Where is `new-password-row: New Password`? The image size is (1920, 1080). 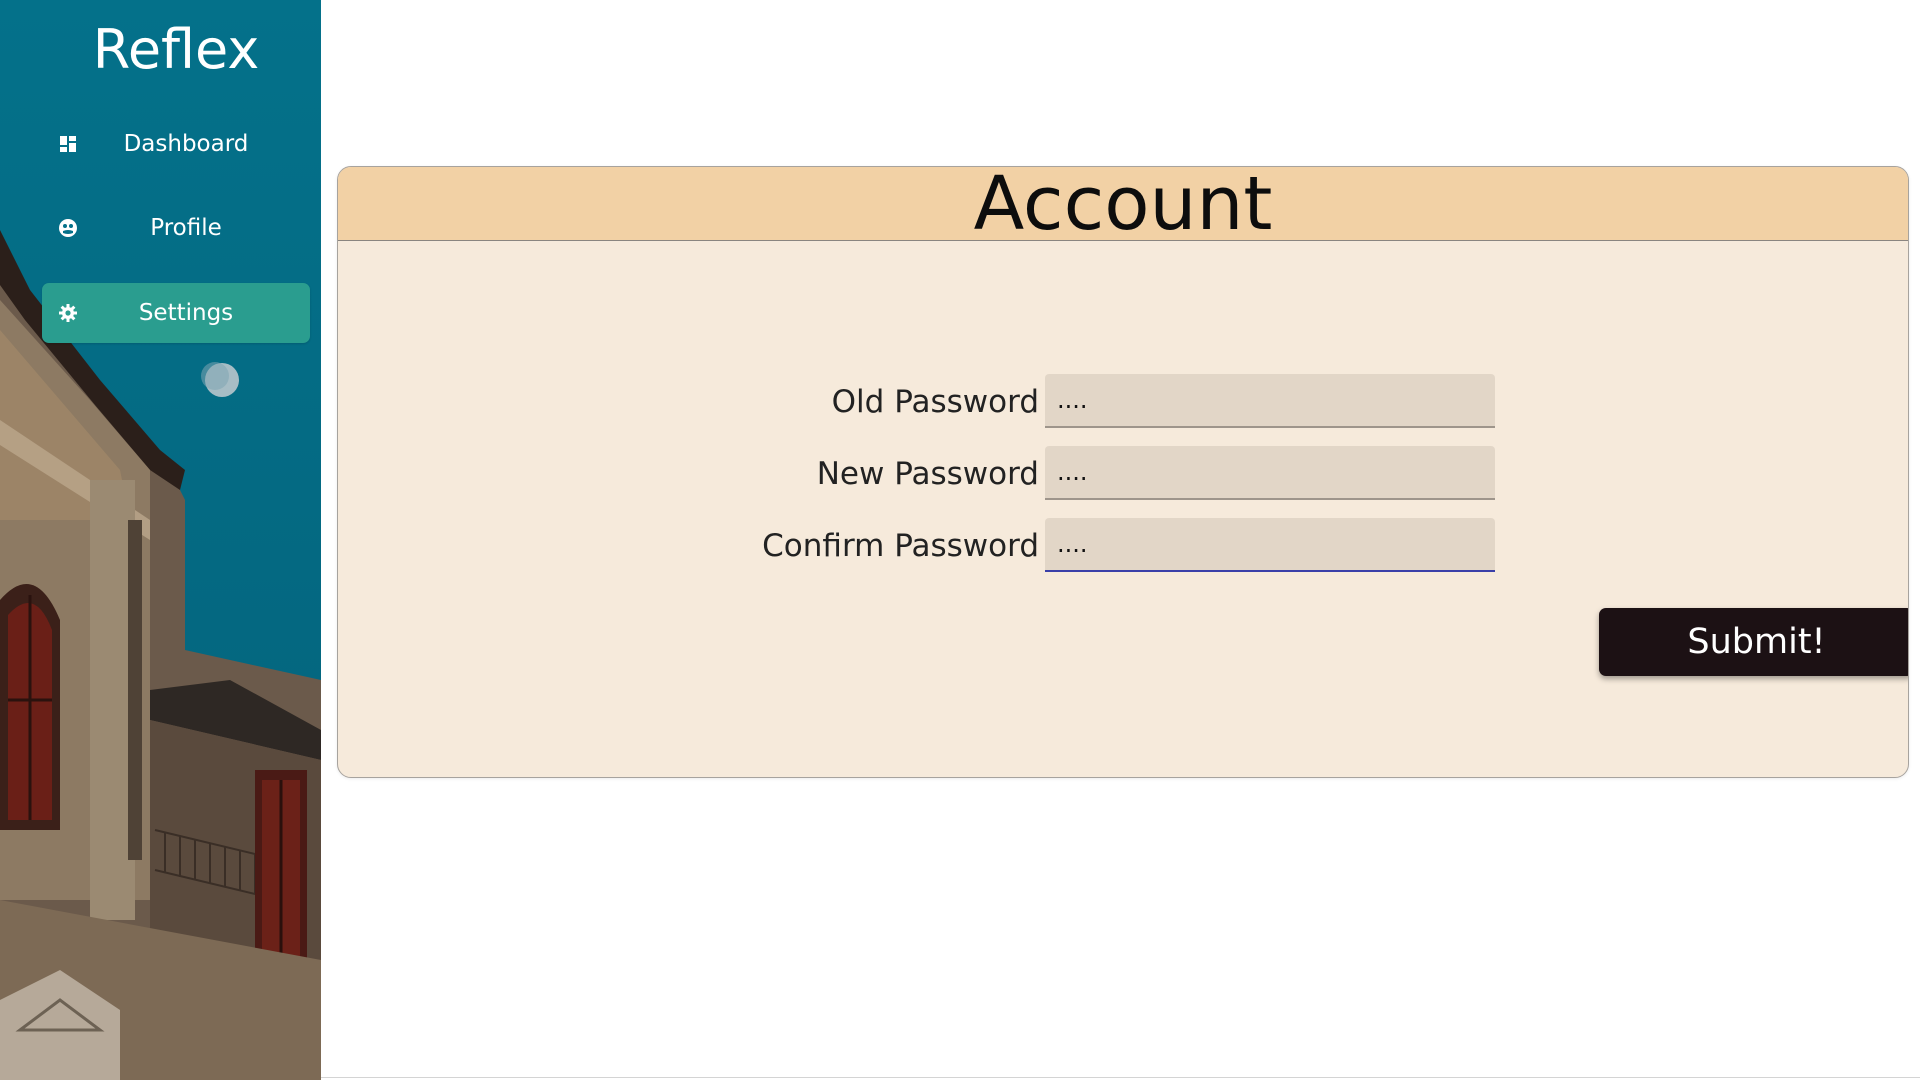 new-password-row: New Password is located at coordinates (1123, 474).